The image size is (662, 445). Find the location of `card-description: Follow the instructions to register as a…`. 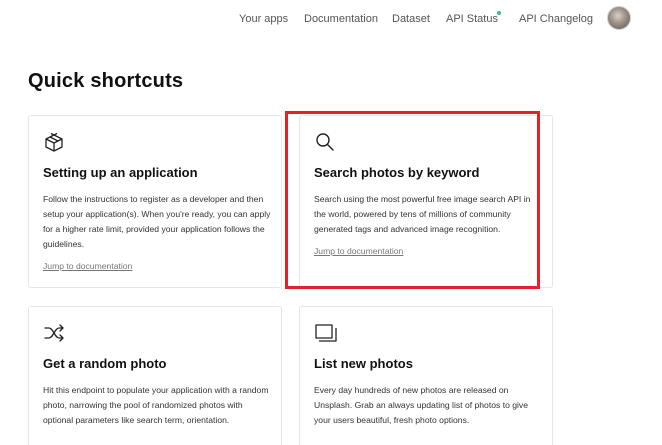

card-description: Follow the instructions to register as a… is located at coordinates (157, 221).